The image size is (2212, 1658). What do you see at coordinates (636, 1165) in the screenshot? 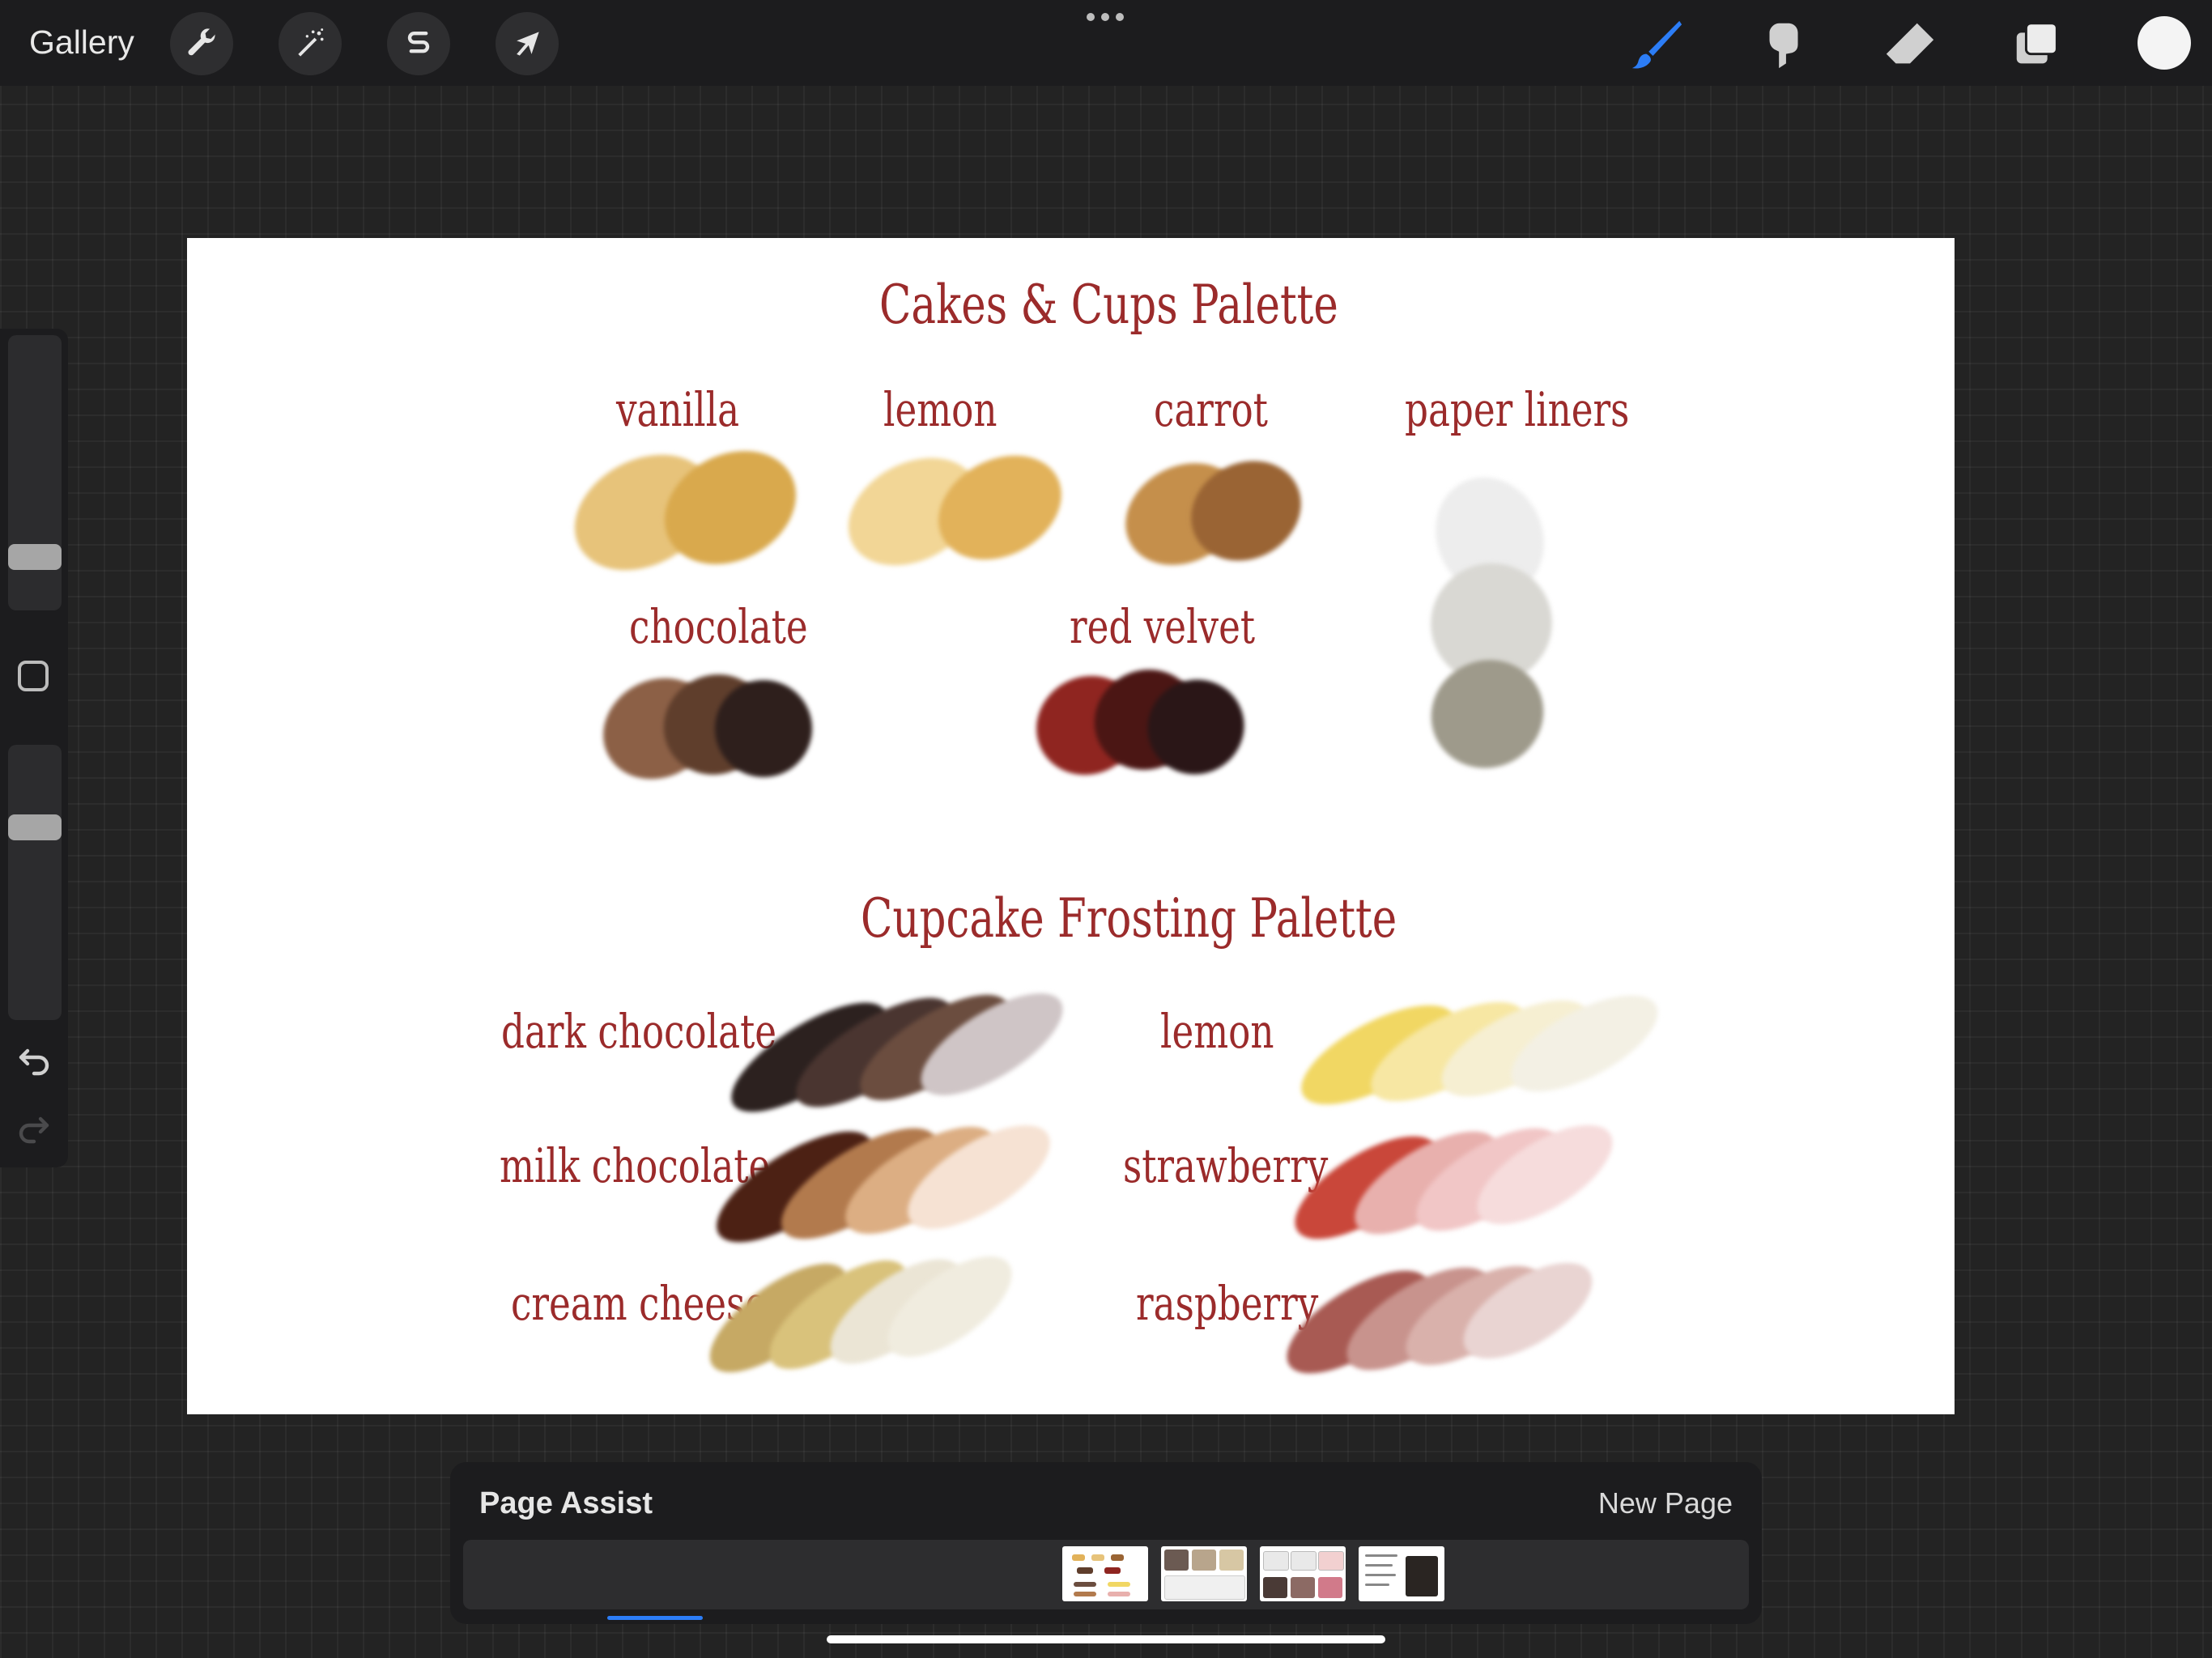
I see `label-milk-chocolate: milk chocolate` at bounding box center [636, 1165].